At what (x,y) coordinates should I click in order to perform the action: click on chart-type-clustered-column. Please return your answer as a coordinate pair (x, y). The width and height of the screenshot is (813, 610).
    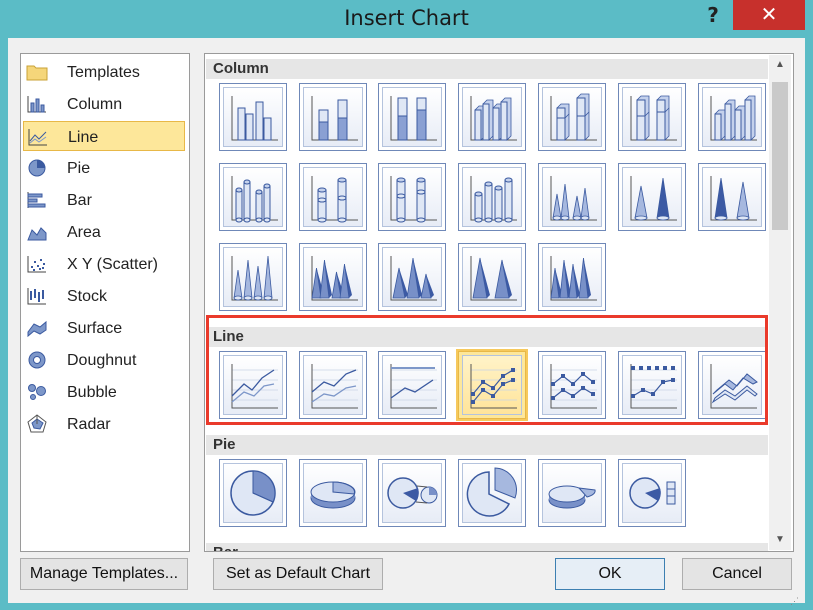
    Looking at the image, I should click on (253, 117).